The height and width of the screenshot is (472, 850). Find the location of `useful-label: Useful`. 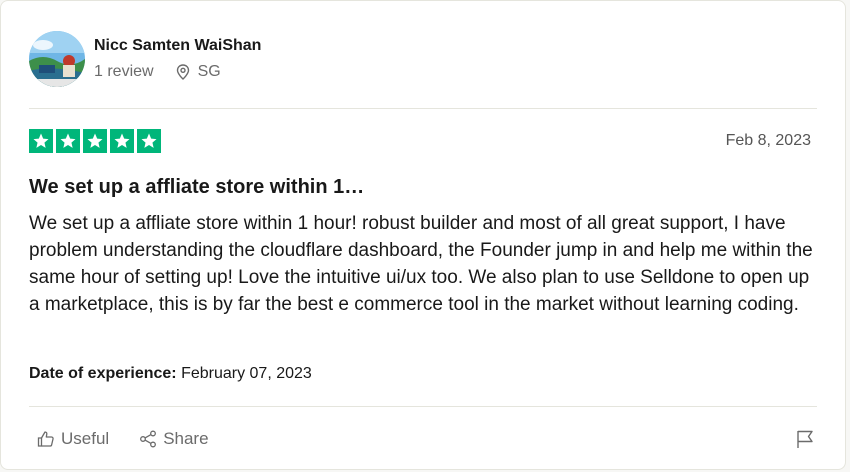

useful-label: Useful is located at coordinates (85, 438).